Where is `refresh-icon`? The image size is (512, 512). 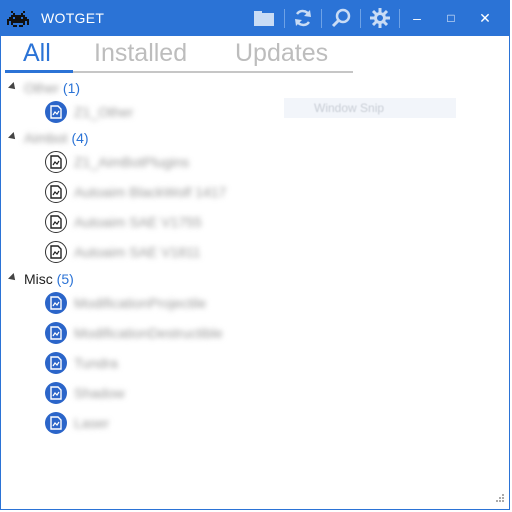
refresh-icon is located at coordinates (303, 18).